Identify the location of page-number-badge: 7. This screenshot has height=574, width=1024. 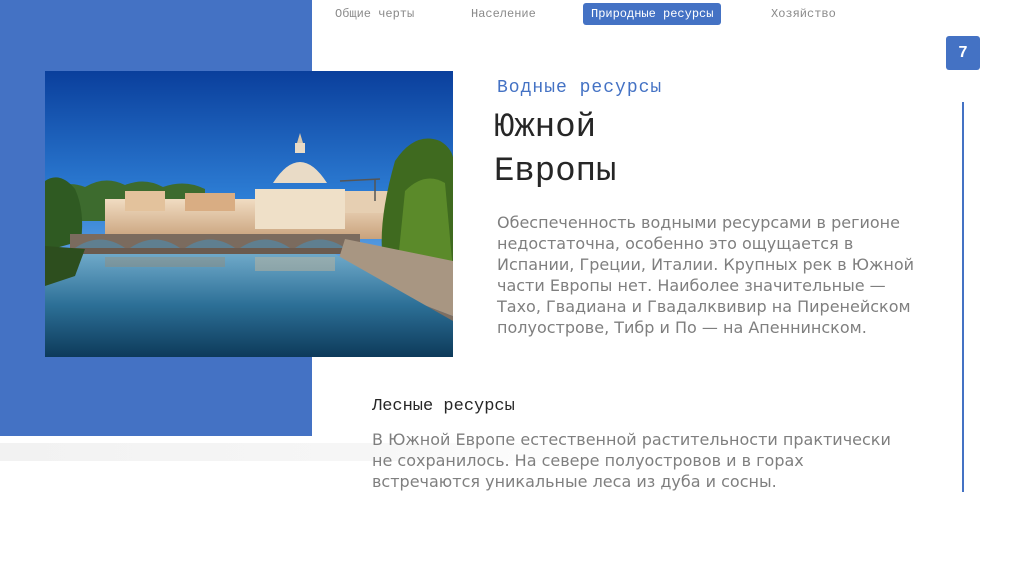
(963, 53).